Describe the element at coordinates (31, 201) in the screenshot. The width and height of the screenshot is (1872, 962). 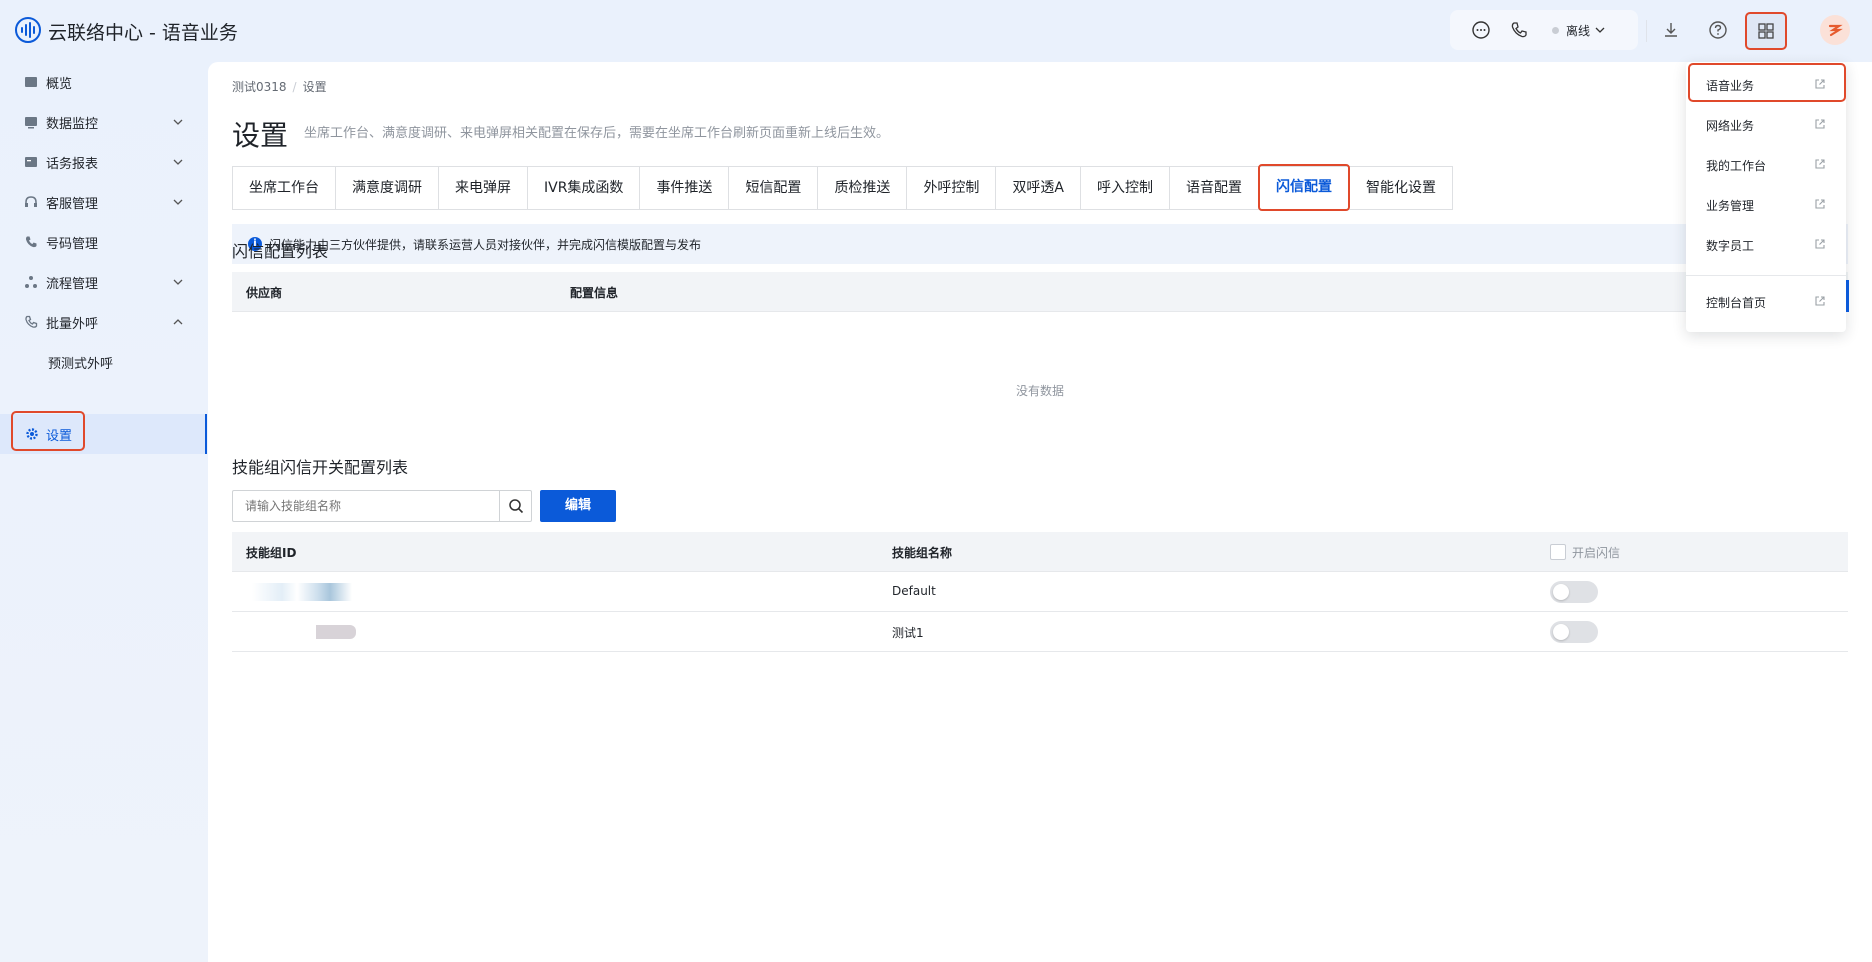
I see `headset-icon` at that location.